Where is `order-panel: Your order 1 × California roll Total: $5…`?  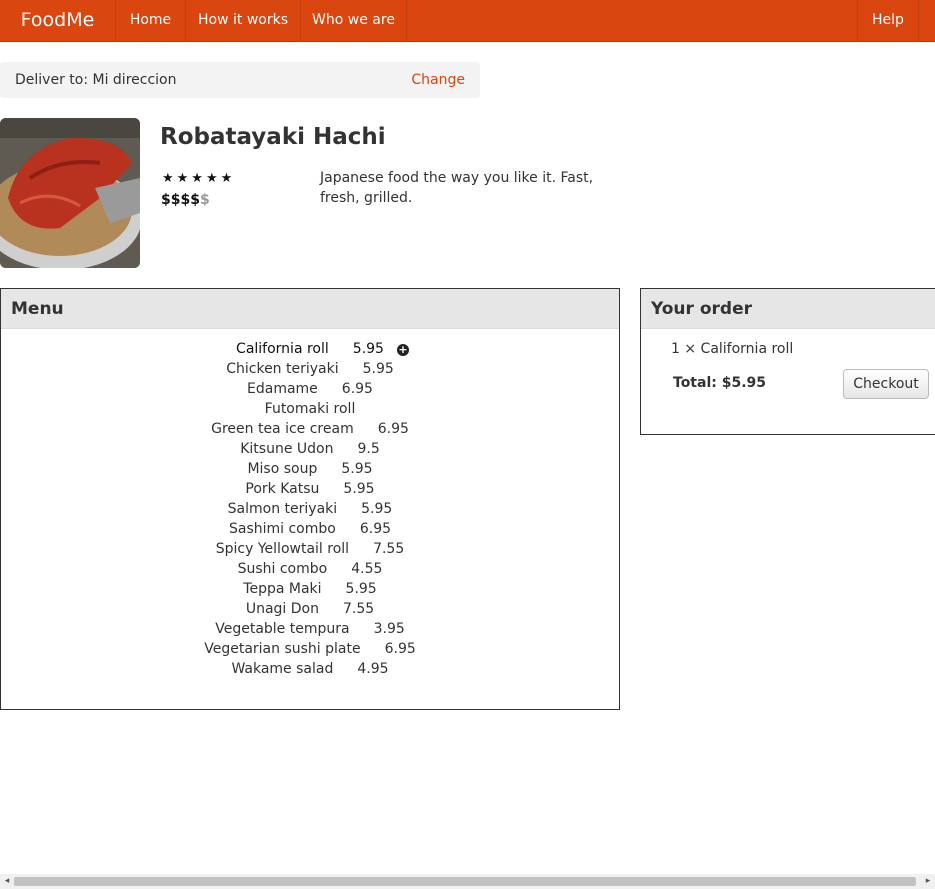
order-panel: Your order 1 × California roll Total: $5… is located at coordinates (787, 361).